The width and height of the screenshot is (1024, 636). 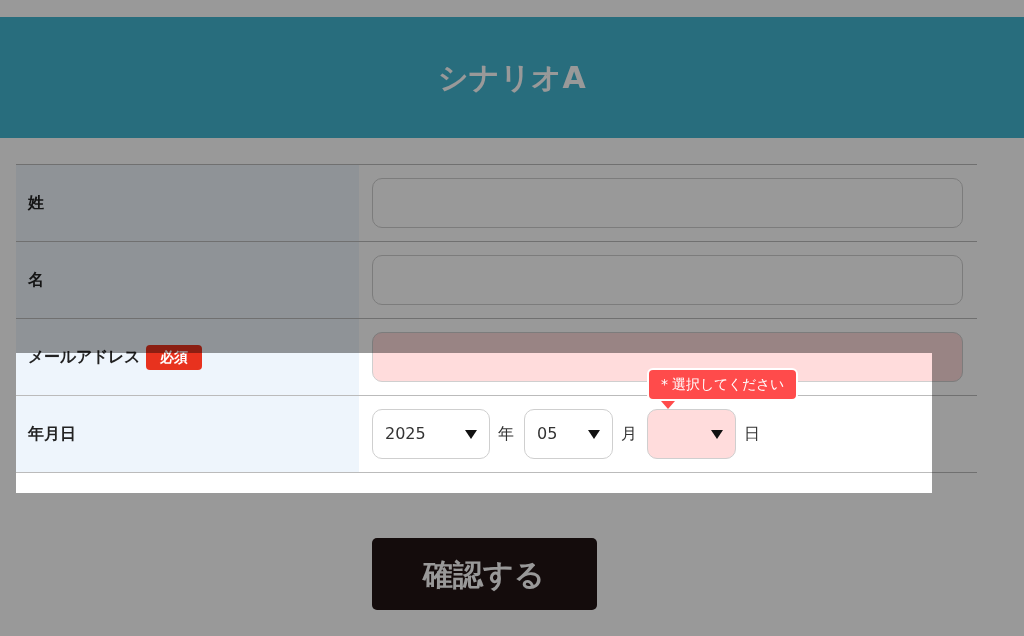 What do you see at coordinates (723, 388) in the screenshot?
I see `validation-tooltip: * 選択してください` at bounding box center [723, 388].